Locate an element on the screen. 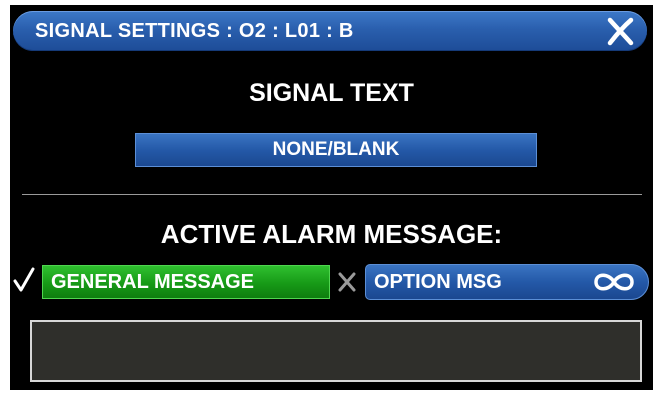 This screenshot has height=395, width=662. signal-text-heading: SIGNAL TEXT is located at coordinates (331, 93).